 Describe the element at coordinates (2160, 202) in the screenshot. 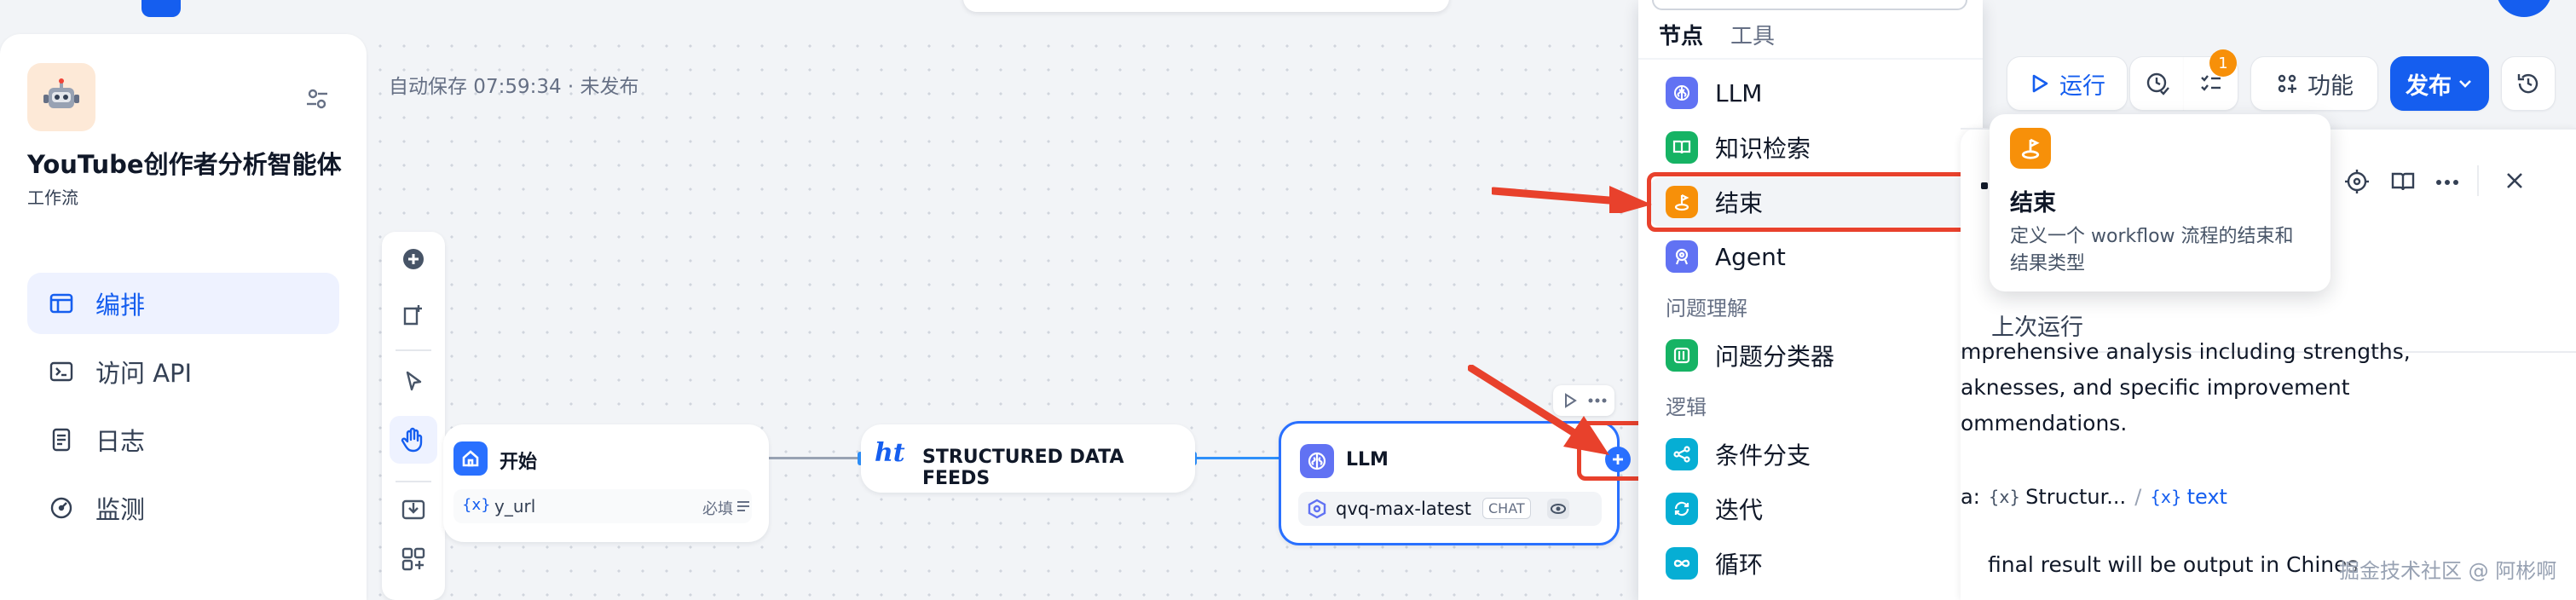

I see `node-tooltip-end: 结束 定义一个 workflow 流程的结束和结果类型` at that location.